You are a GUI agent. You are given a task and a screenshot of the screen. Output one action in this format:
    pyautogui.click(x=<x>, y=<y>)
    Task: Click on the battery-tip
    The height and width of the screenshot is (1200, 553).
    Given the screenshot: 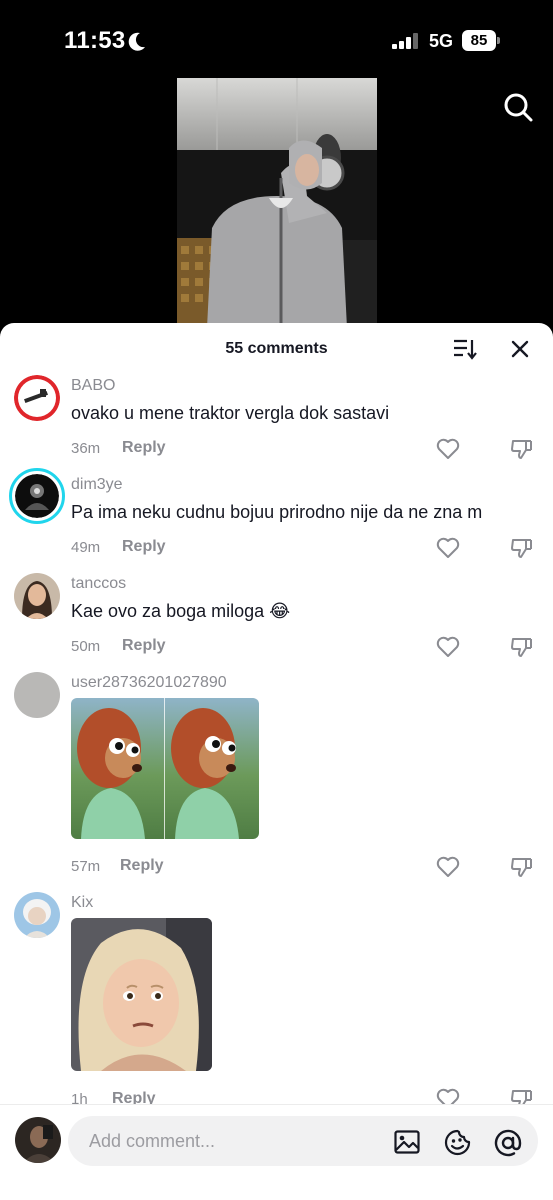 What is the action you would take?
    pyautogui.click(x=498, y=40)
    